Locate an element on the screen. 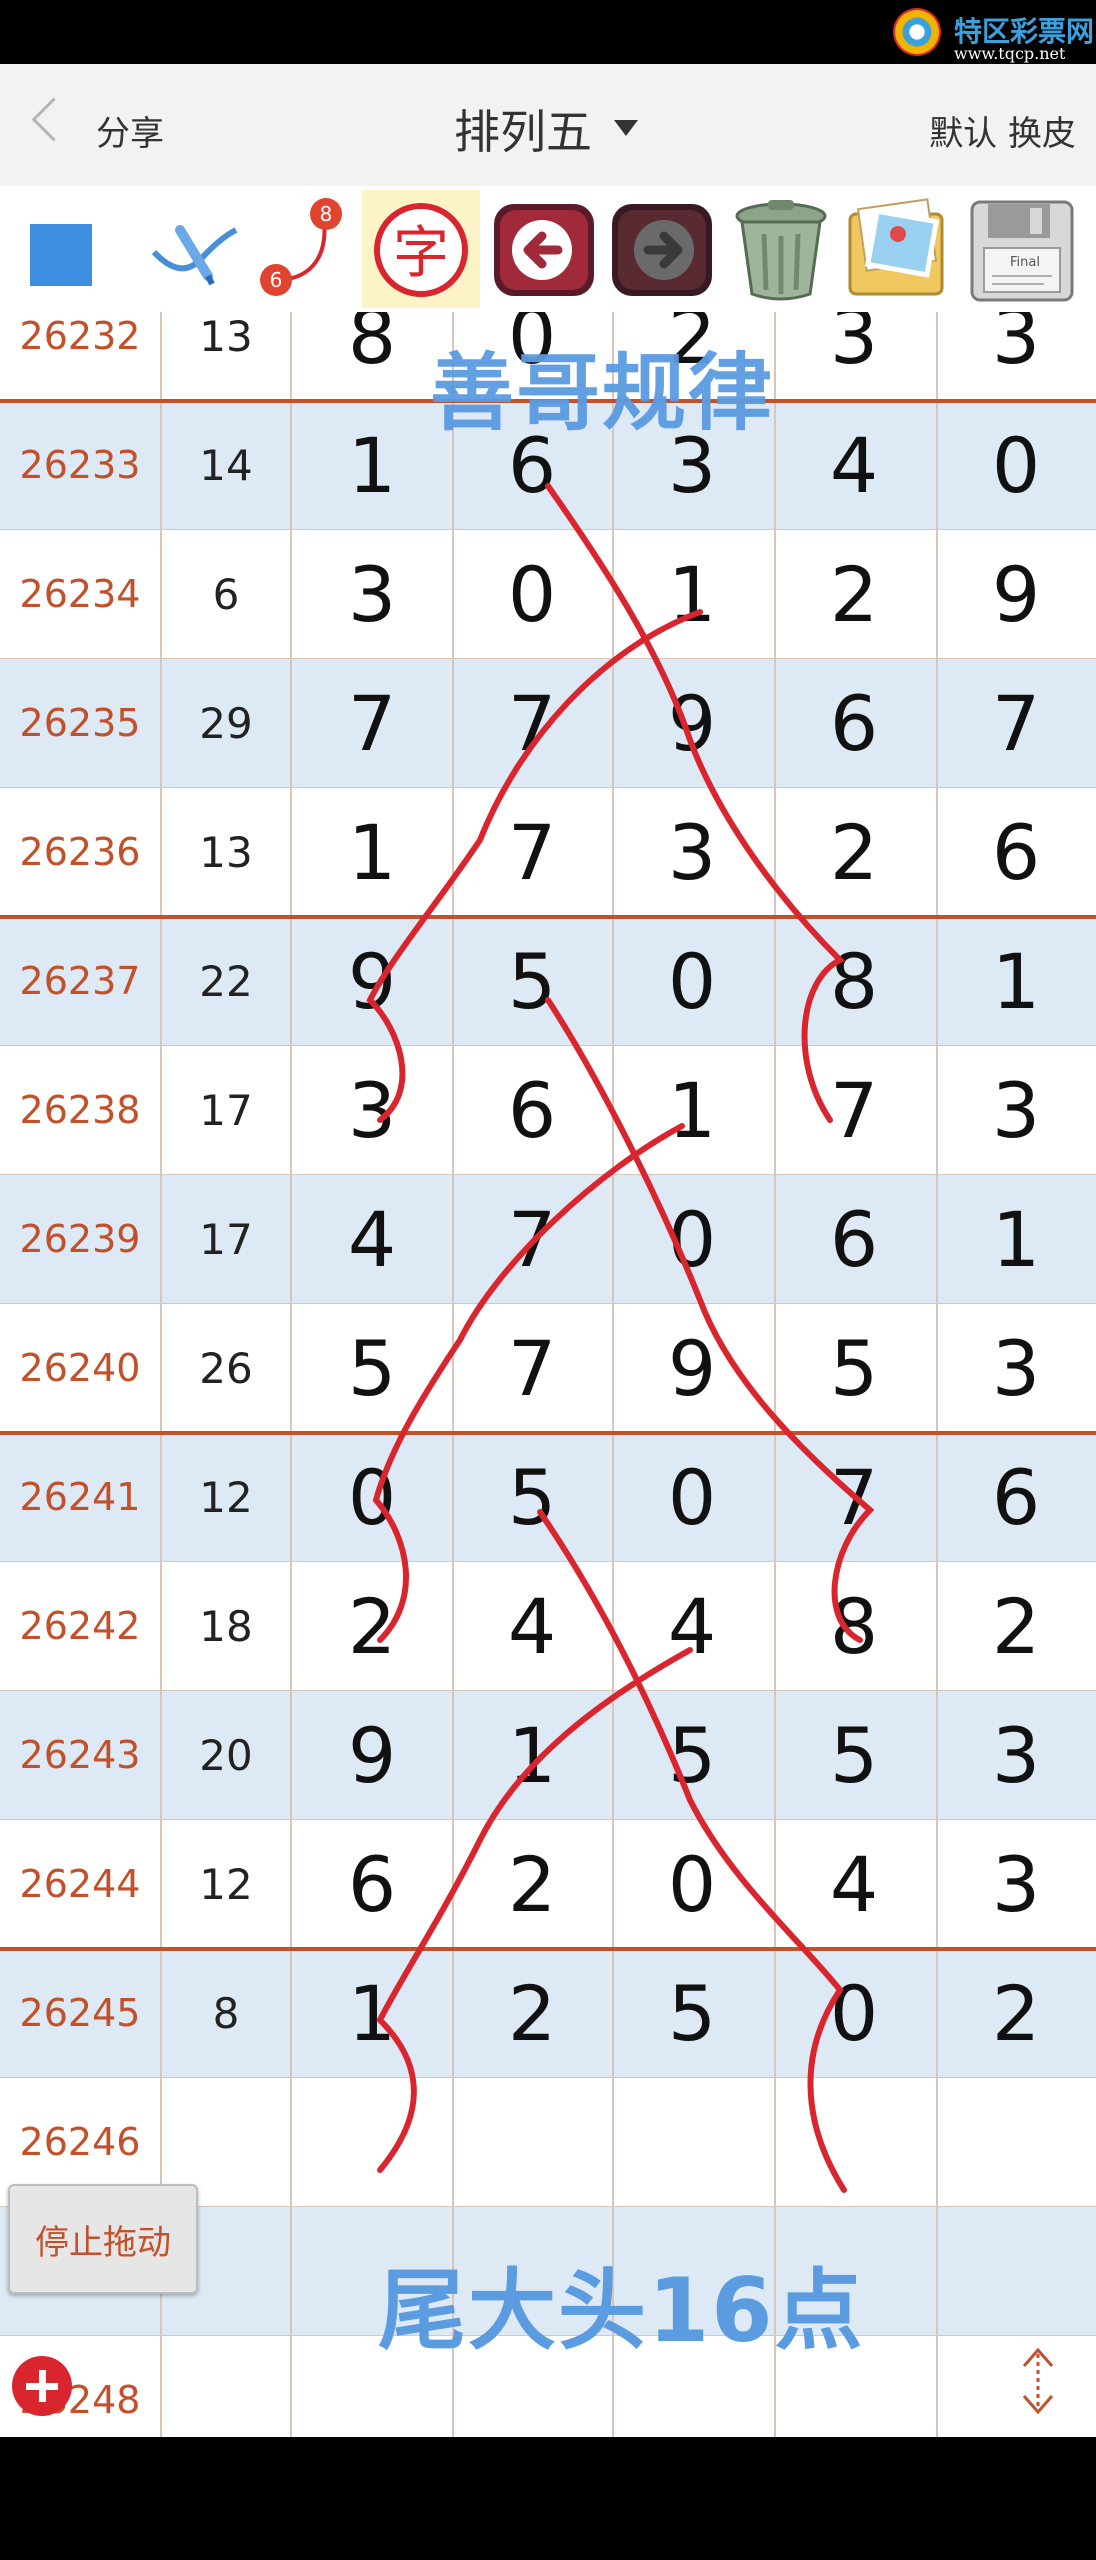 The width and height of the screenshot is (1096, 2560). table-row: 26244 12 6 2 0 4 3 is located at coordinates (548, 1885).